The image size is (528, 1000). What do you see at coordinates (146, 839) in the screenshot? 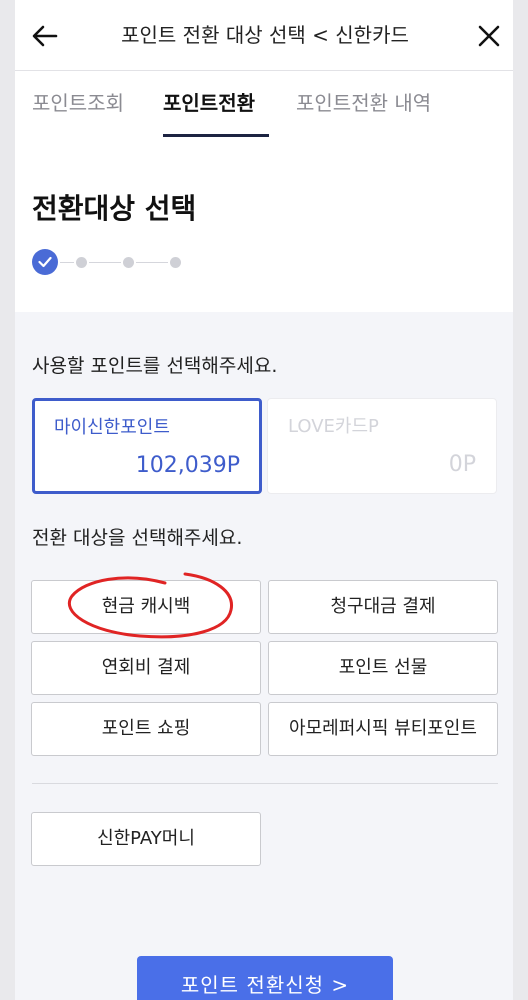
I see `shinhan-pay-money-button: 신한PAY머니` at bounding box center [146, 839].